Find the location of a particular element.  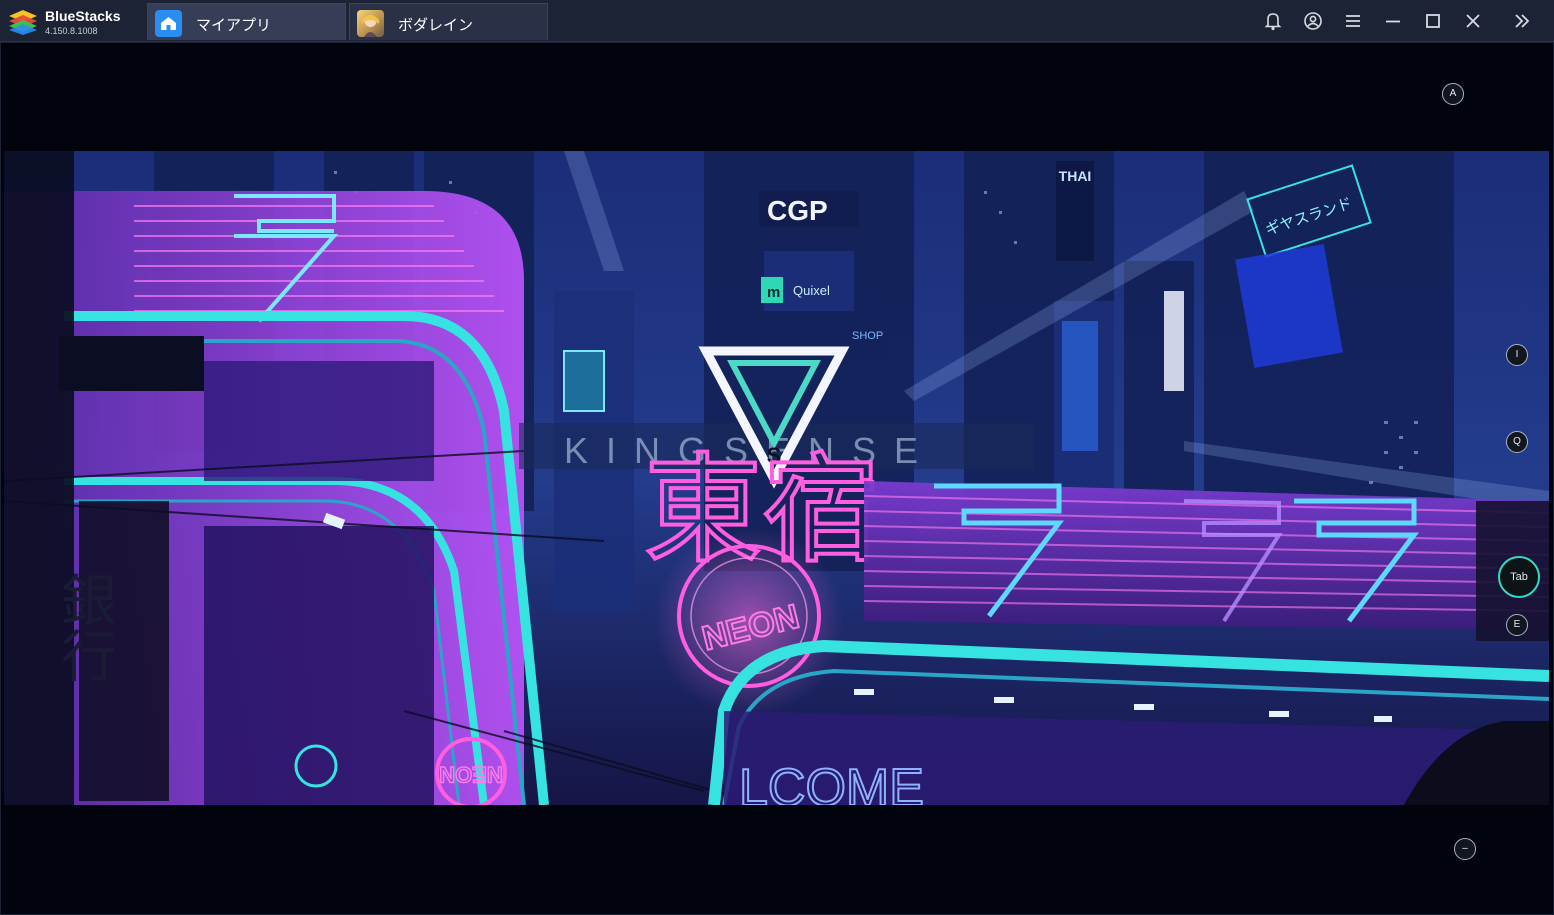

key-hint-minus: – is located at coordinates (1465, 849).